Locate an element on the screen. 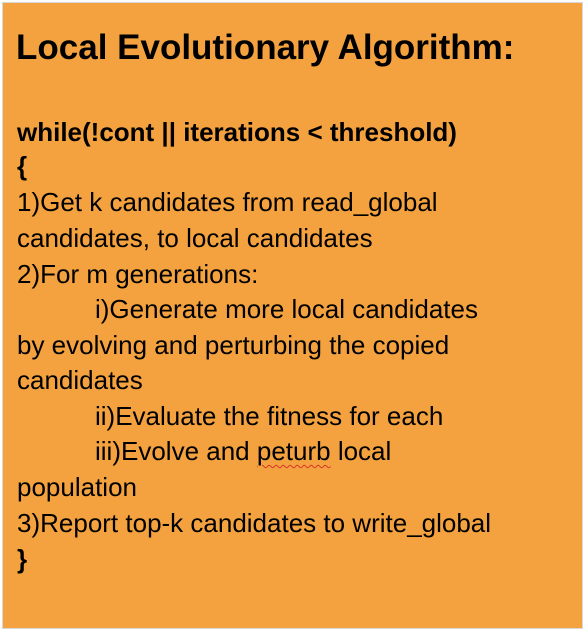  loop-condition: while(!cont || iterations < threshold) is located at coordinates (237, 132).